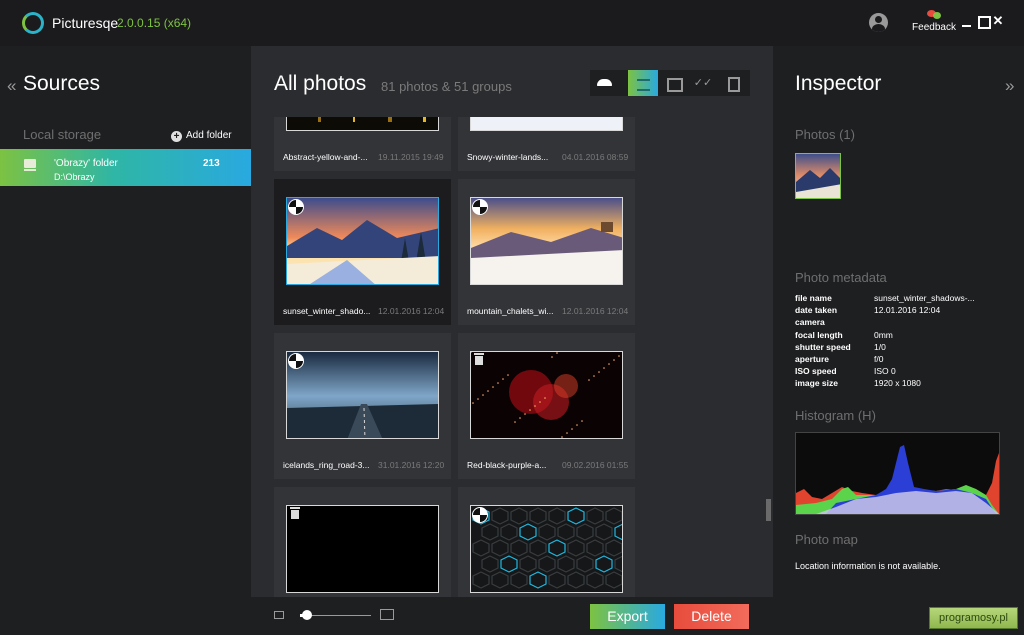 Image resolution: width=1024 pixels, height=635 pixels. I want to click on metadata-value: 1920 x 1080, so click(897, 383).